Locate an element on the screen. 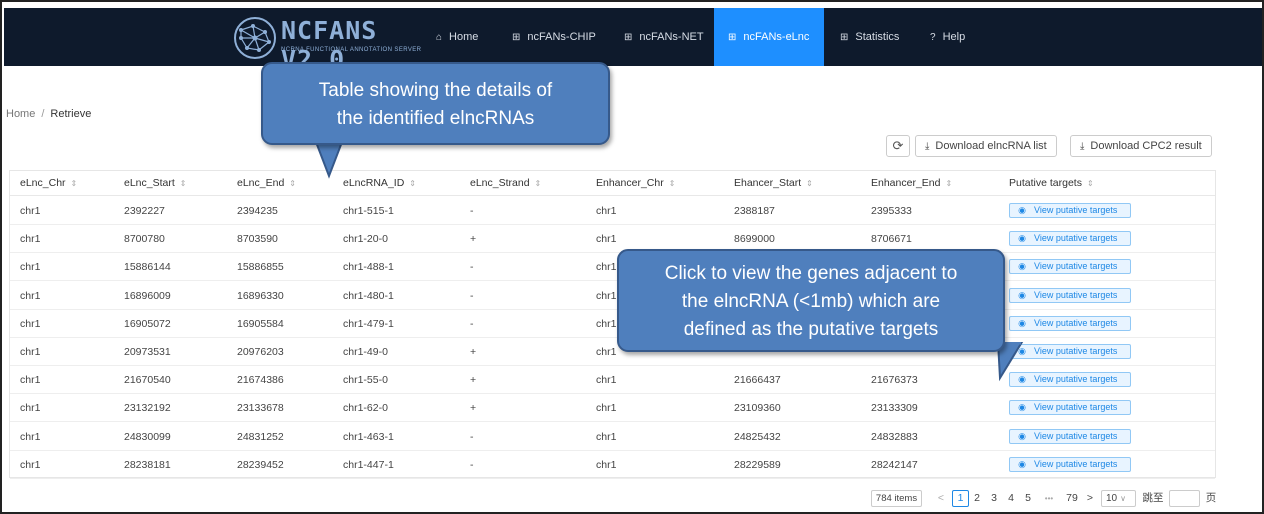 This screenshot has height=514, width=1264. page-2: 2 is located at coordinates (977, 498).